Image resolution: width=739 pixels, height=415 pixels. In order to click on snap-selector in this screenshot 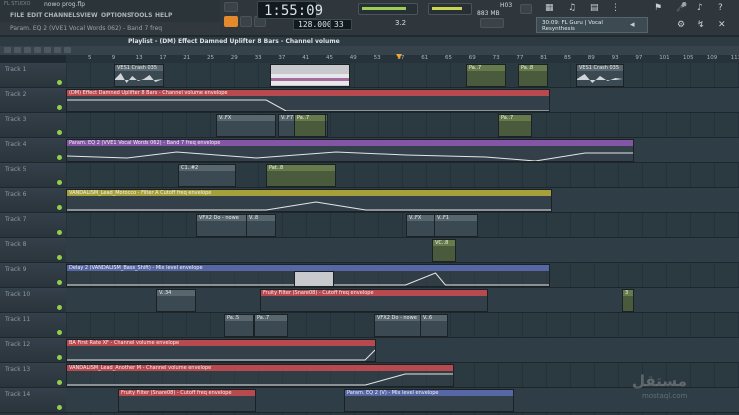, I will do `click(492, 23)`.